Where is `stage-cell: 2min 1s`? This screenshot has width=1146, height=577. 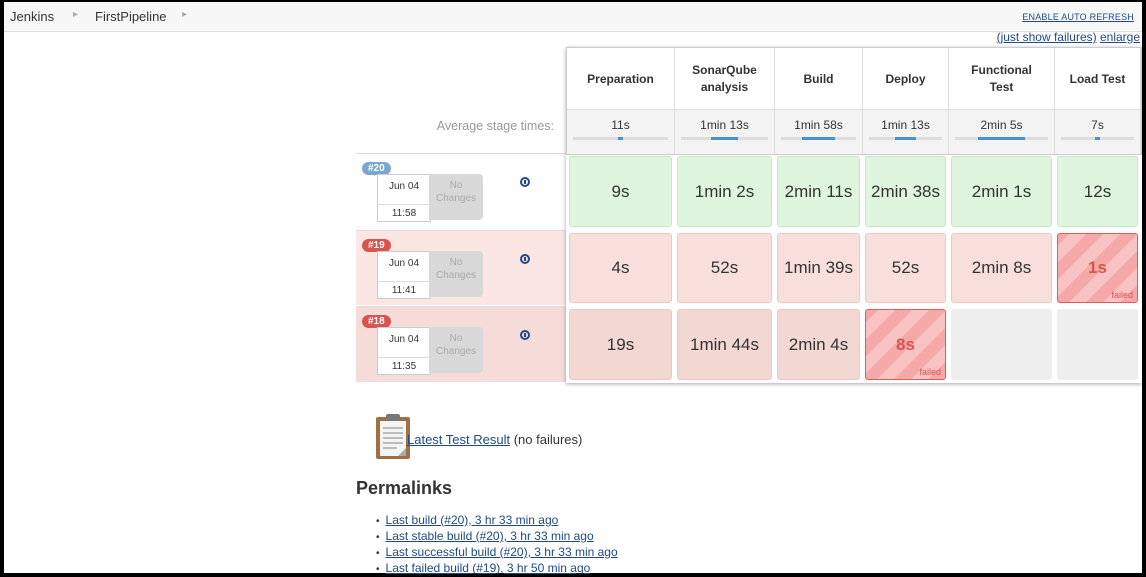 stage-cell: 2min 1s is located at coordinates (1001, 191).